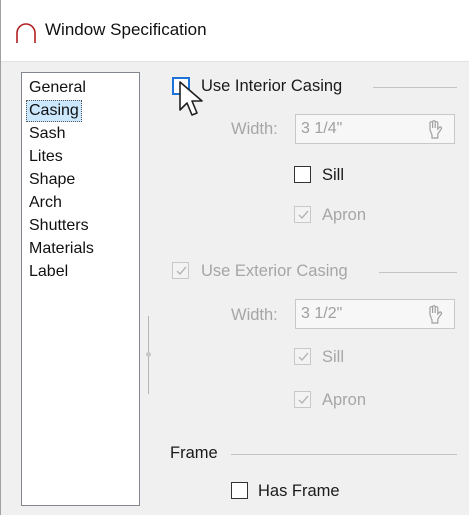  Describe the element at coordinates (48, 272) in the screenshot. I see `nav-item-label: Label` at that location.